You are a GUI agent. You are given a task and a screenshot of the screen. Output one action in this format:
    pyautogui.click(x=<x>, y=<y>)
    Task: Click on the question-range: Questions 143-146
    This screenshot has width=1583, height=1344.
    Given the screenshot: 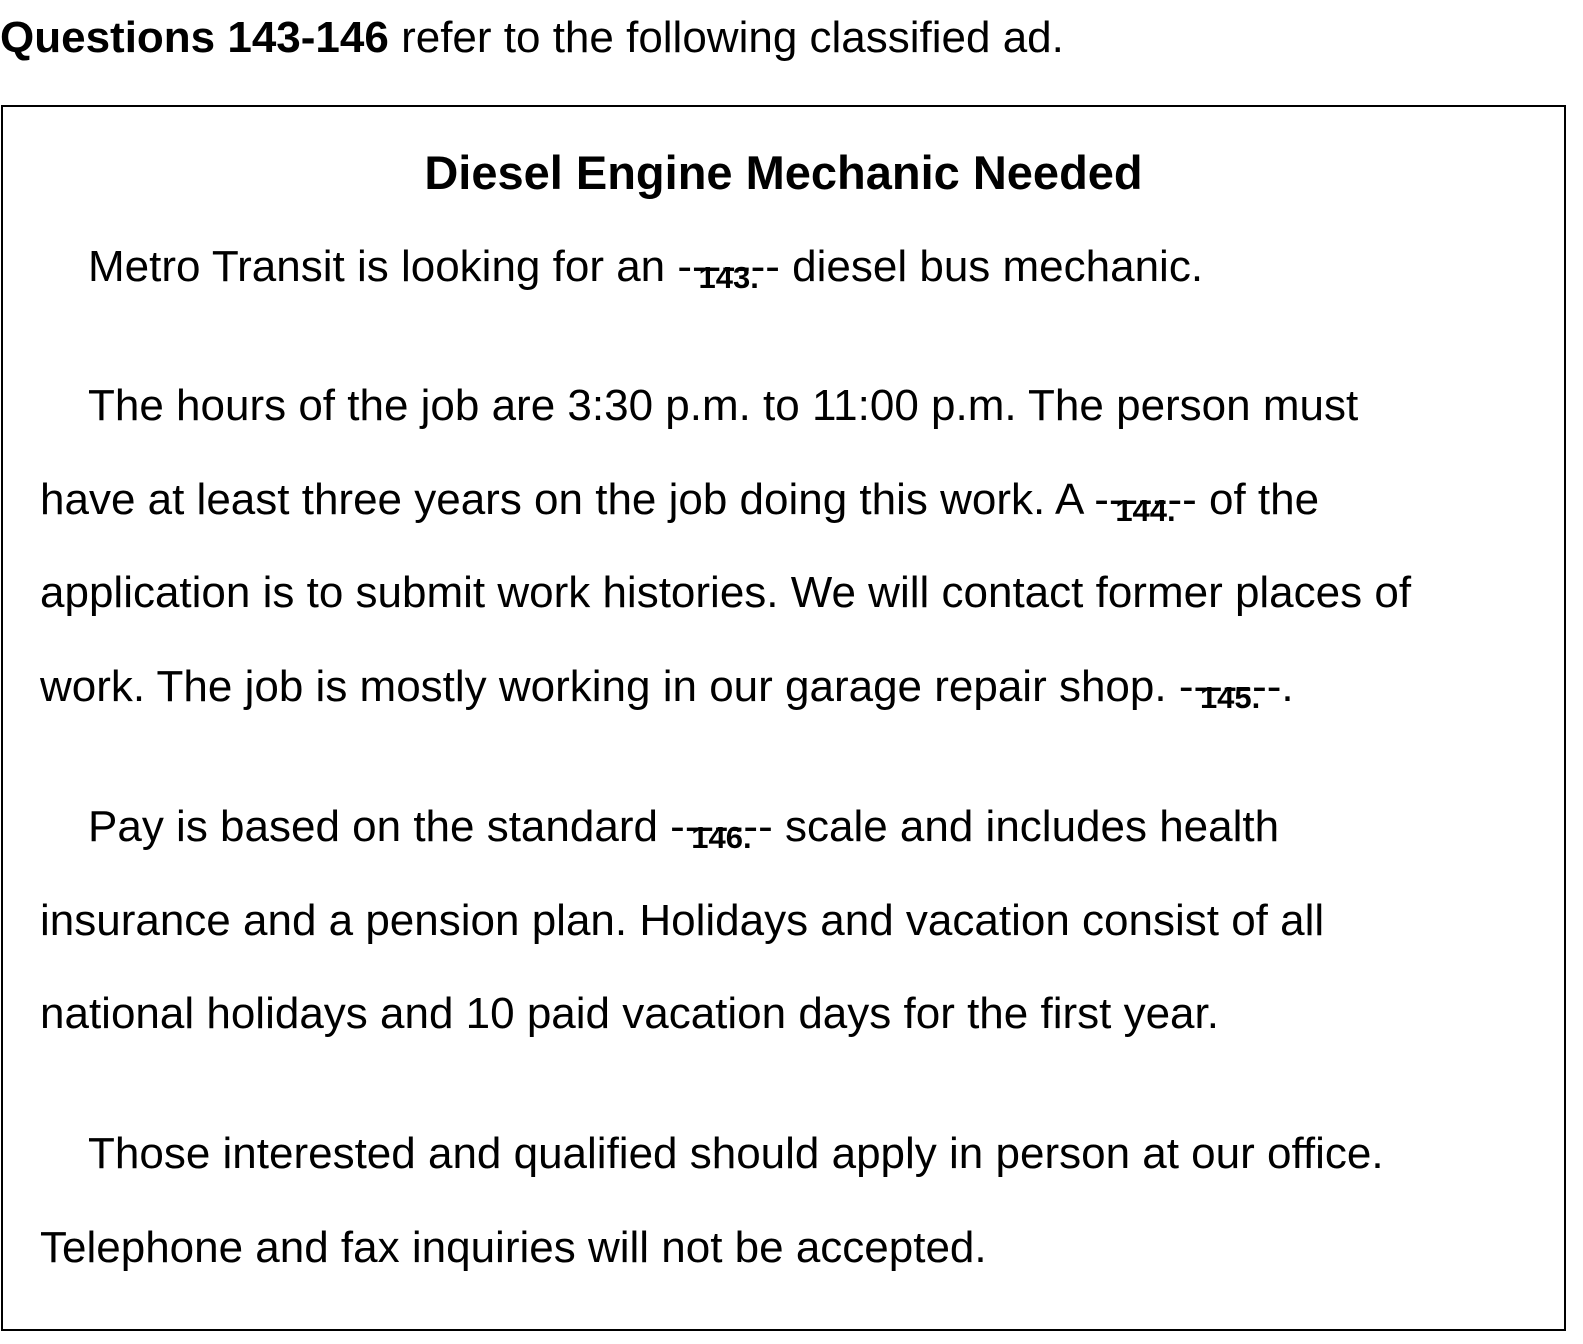 What is the action you would take?
    pyautogui.click(x=194, y=37)
    